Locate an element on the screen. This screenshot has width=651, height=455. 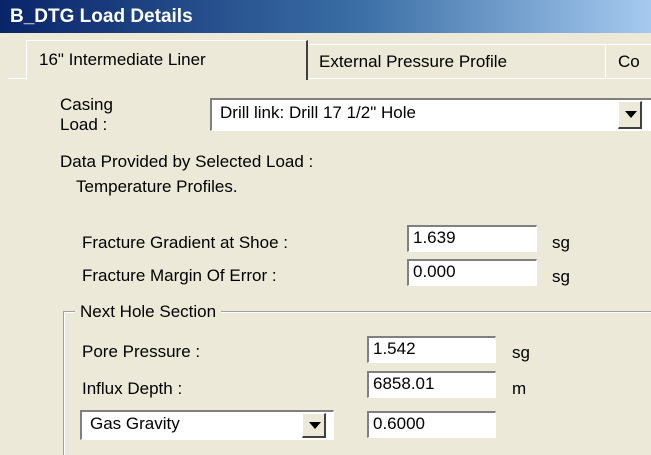
fracture-gradient-input: 1.639 is located at coordinates (472, 238).